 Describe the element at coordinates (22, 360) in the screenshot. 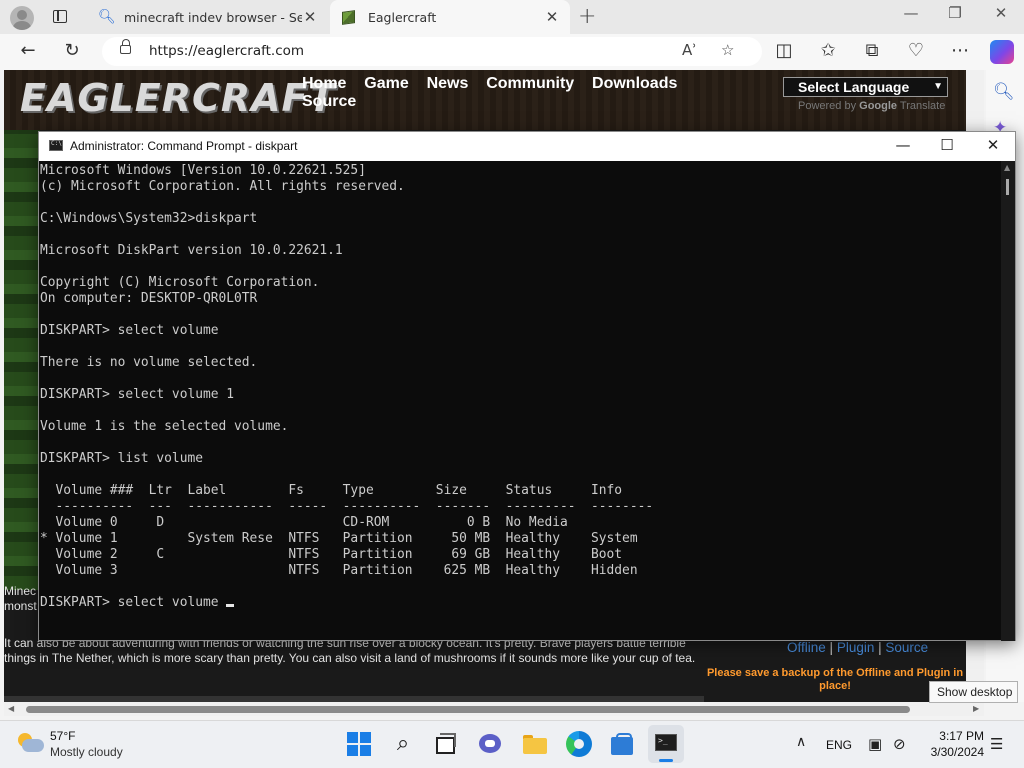

I see `minecraft-background-image` at that location.